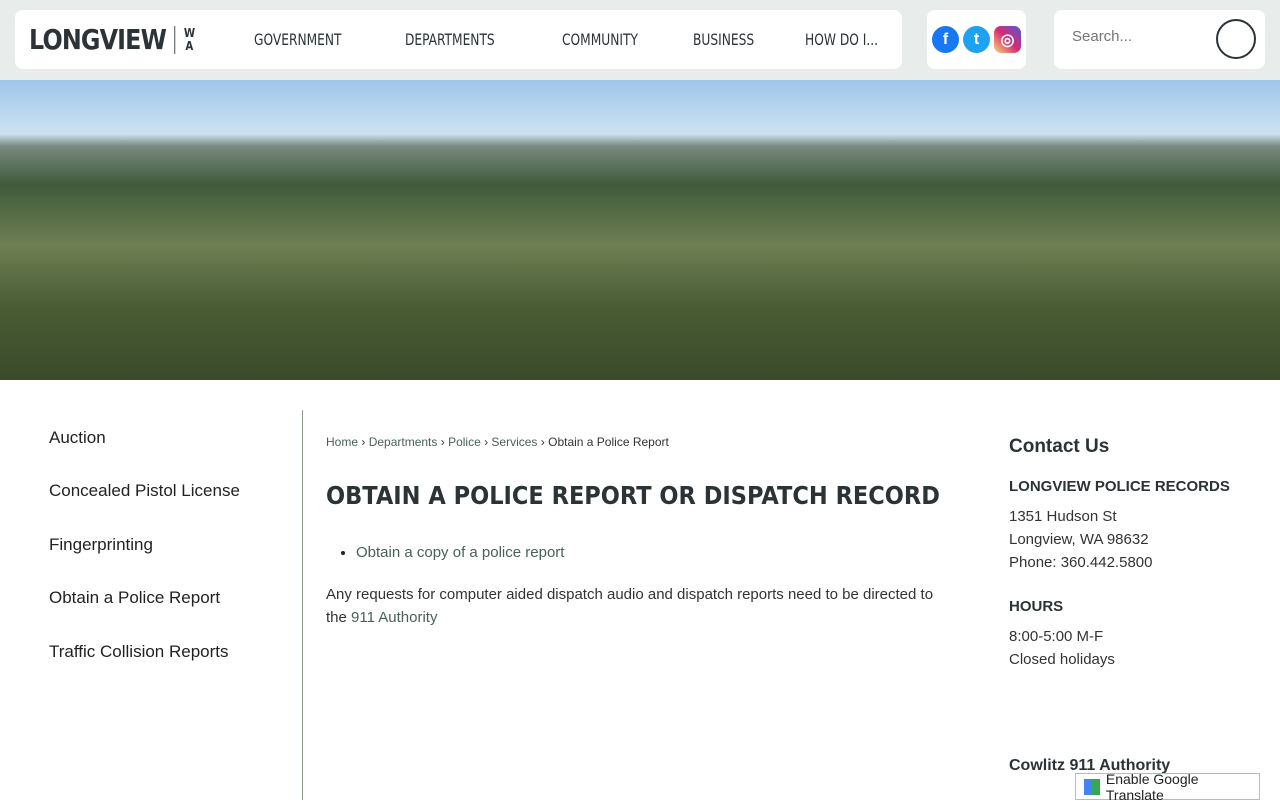  What do you see at coordinates (608, 442) in the screenshot?
I see `breadcrumb-current: Obtain a Police Report` at bounding box center [608, 442].